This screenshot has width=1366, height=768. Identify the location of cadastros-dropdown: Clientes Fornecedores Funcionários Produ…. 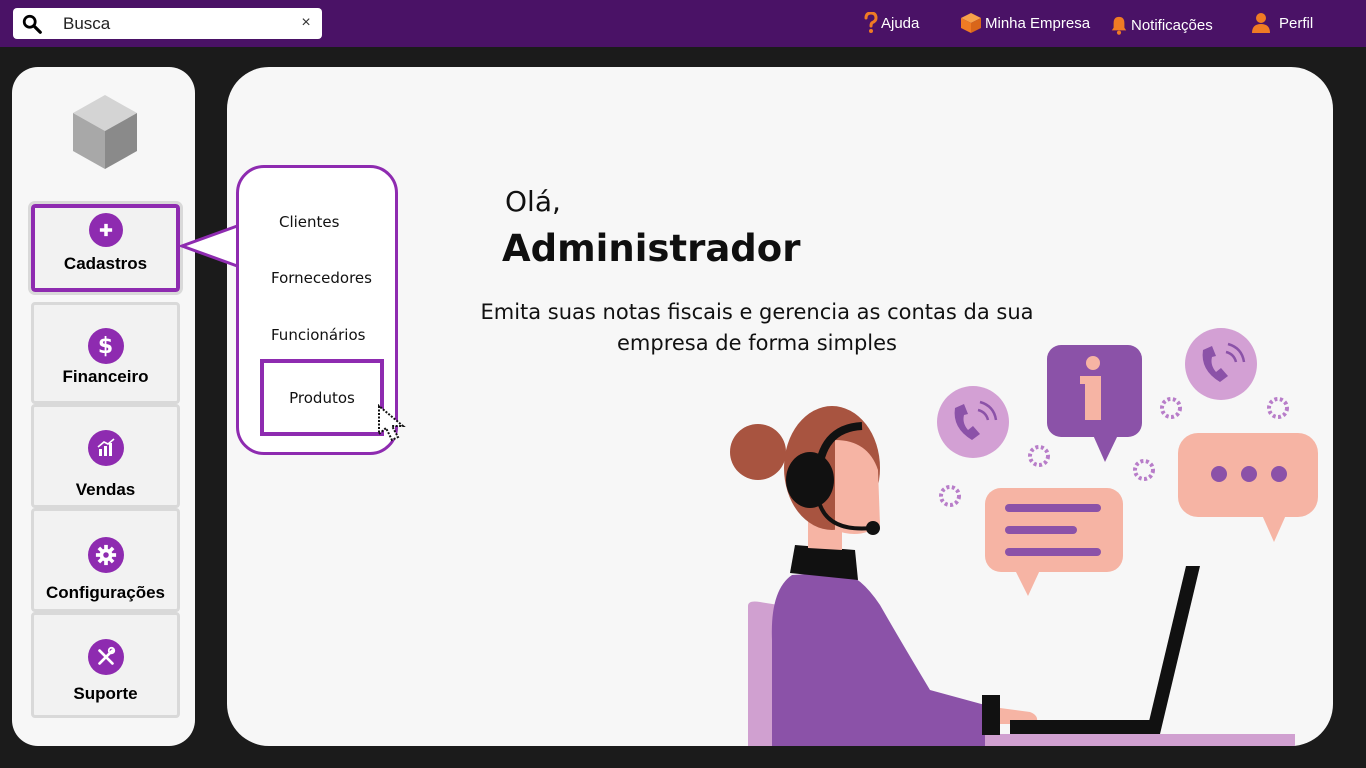
(317, 310).